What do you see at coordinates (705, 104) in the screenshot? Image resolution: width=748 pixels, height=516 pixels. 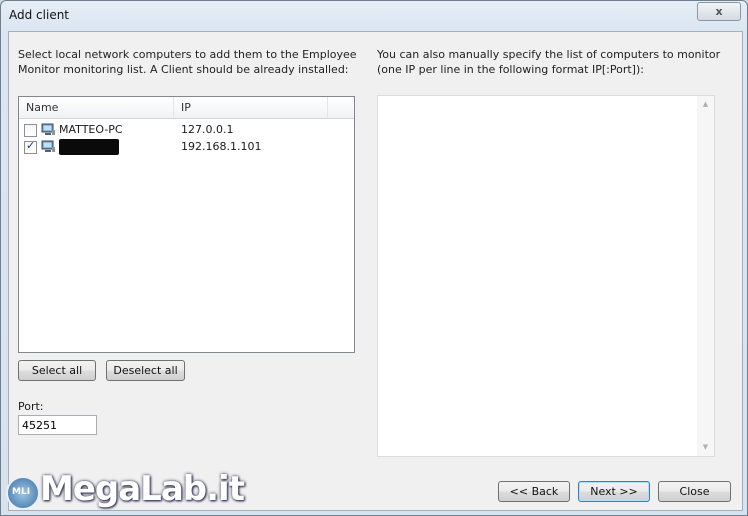 I see `scroll-up-arrow-icon: ▲` at bounding box center [705, 104].